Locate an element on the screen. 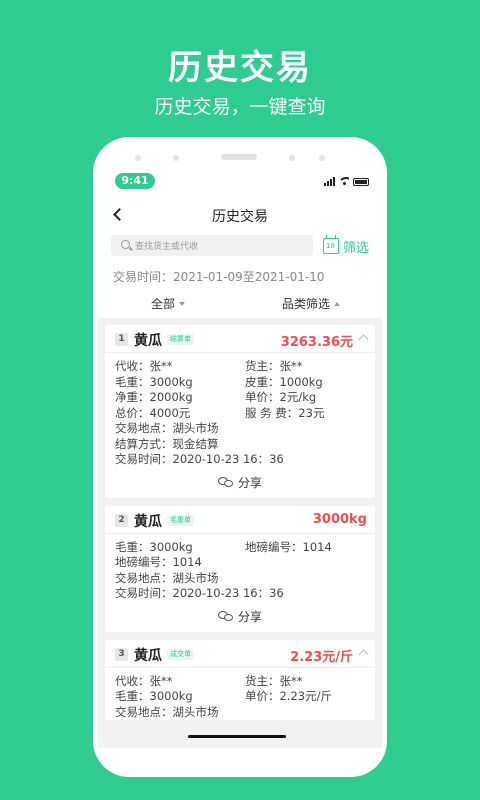  segment-category: 品类筛选 is located at coordinates (311, 303).